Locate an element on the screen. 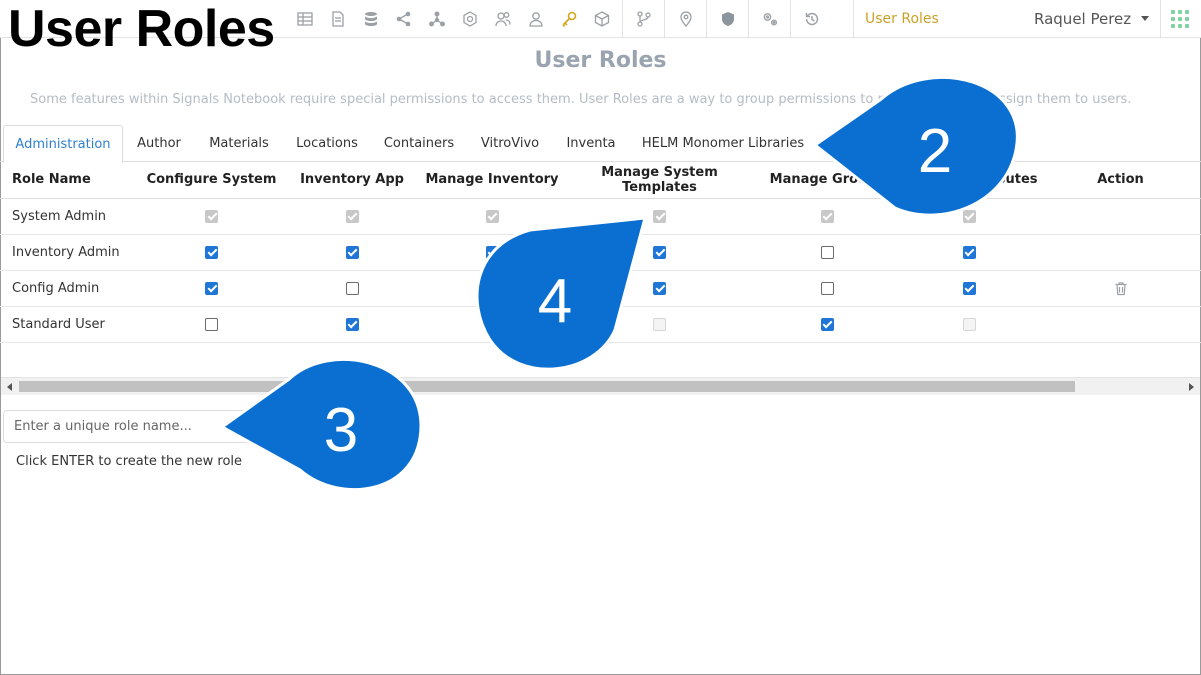 This screenshot has height=675, width=1201. molecule-icon is located at coordinates (469, 19).